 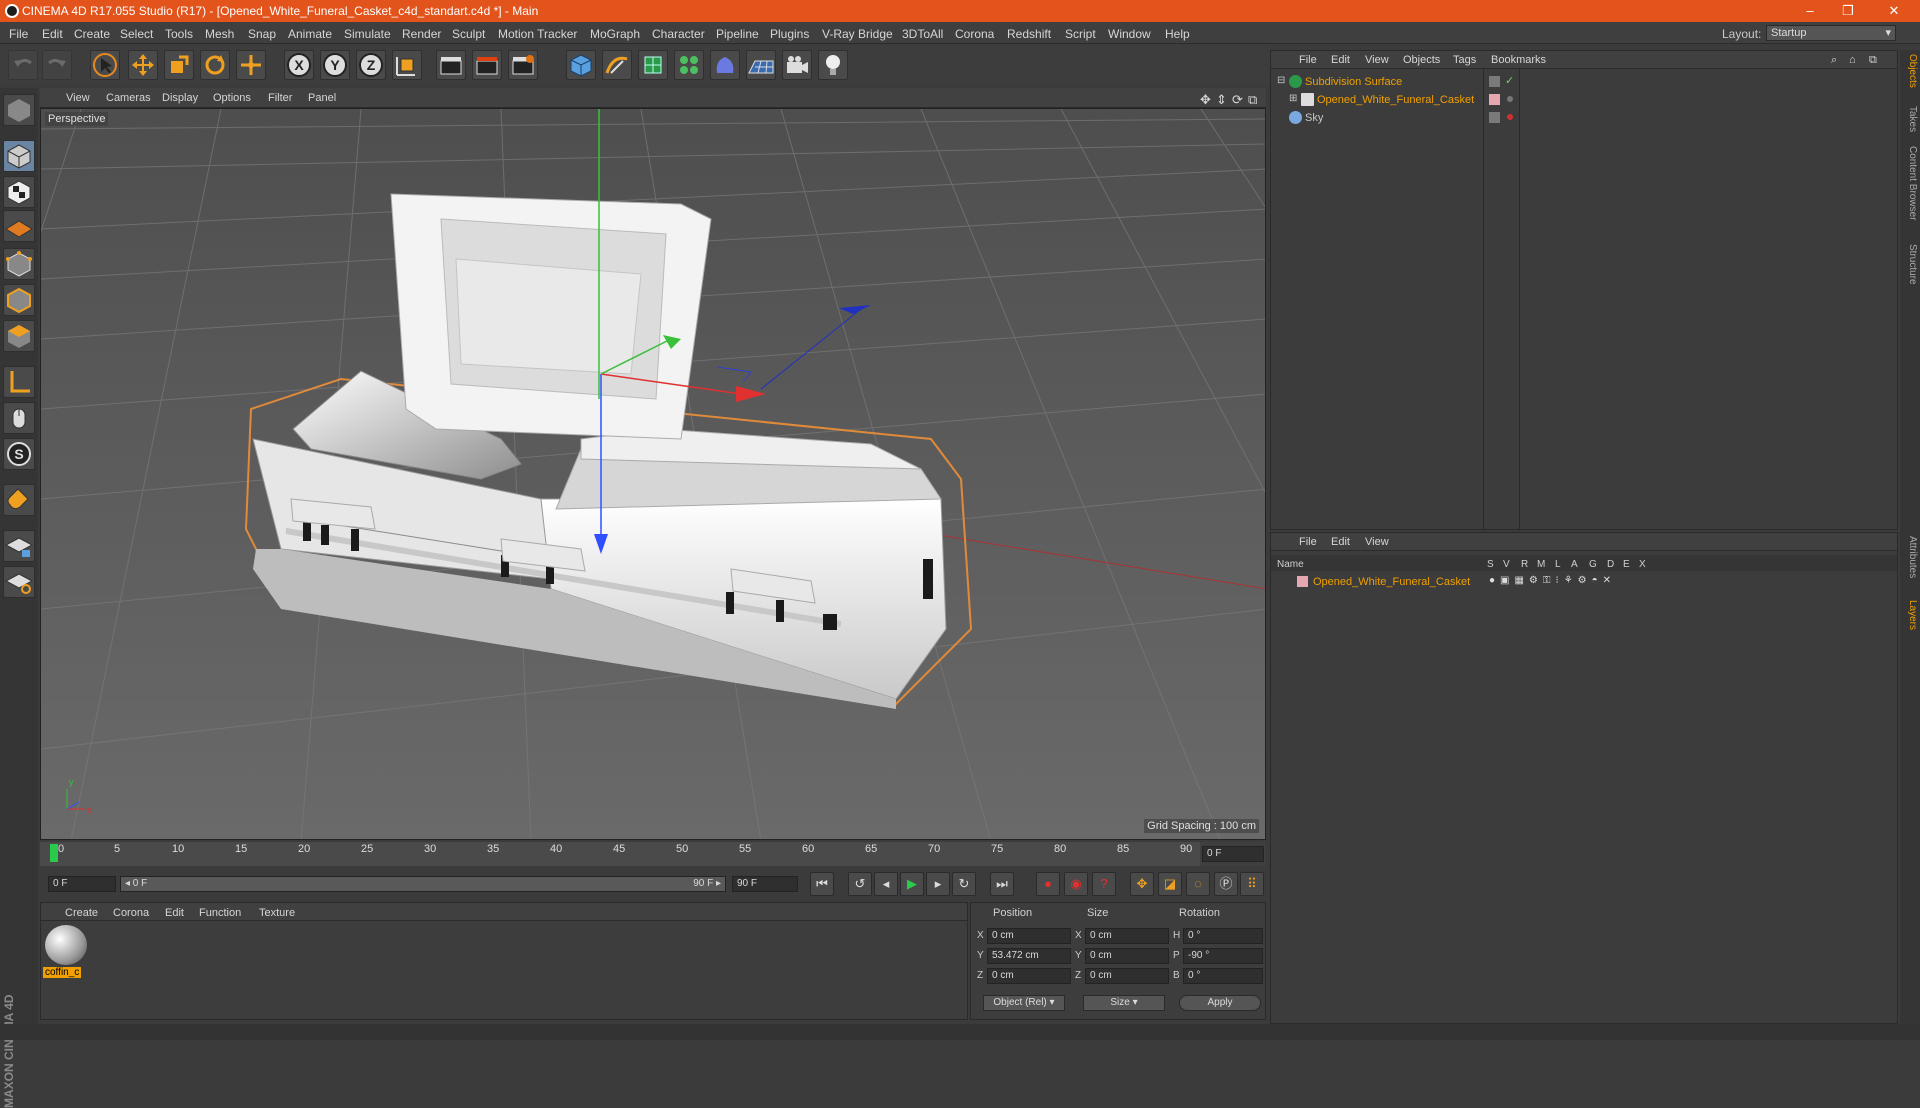 What do you see at coordinates (886, 884) in the screenshot?
I see `previous-frame-button: ◂` at bounding box center [886, 884].